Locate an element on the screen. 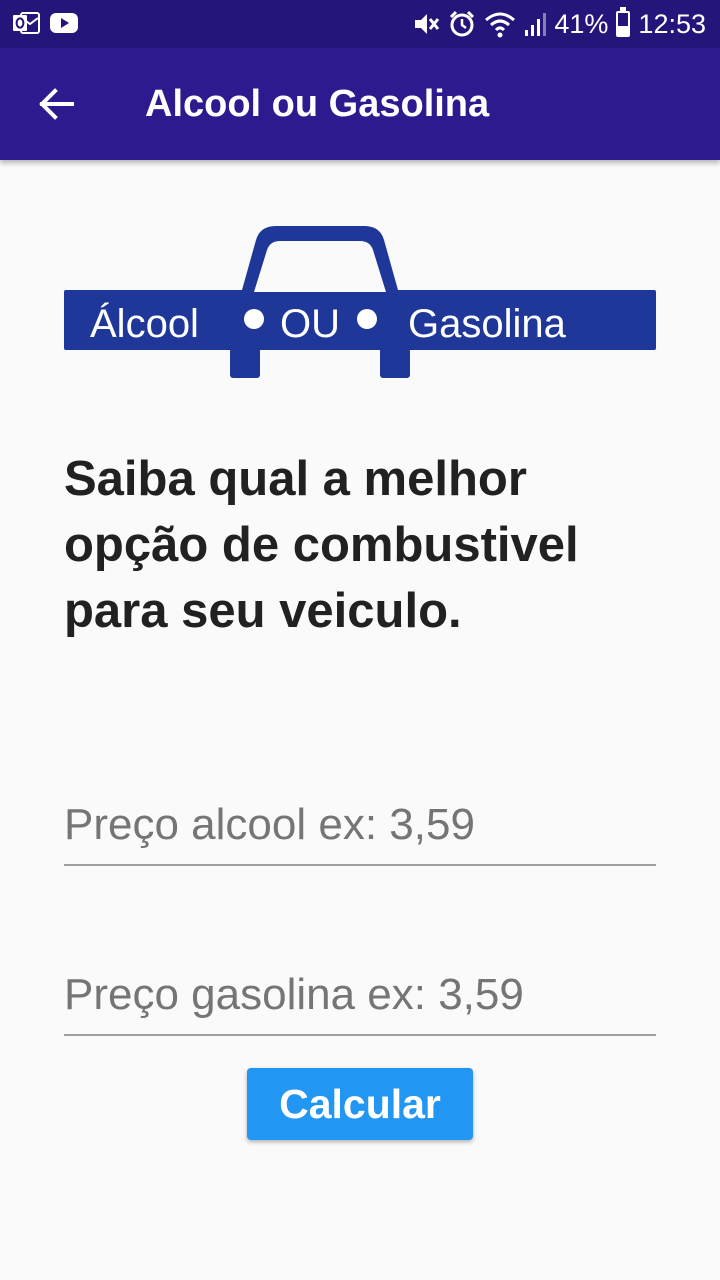  gasolina-price-input is located at coordinates (360, 996).